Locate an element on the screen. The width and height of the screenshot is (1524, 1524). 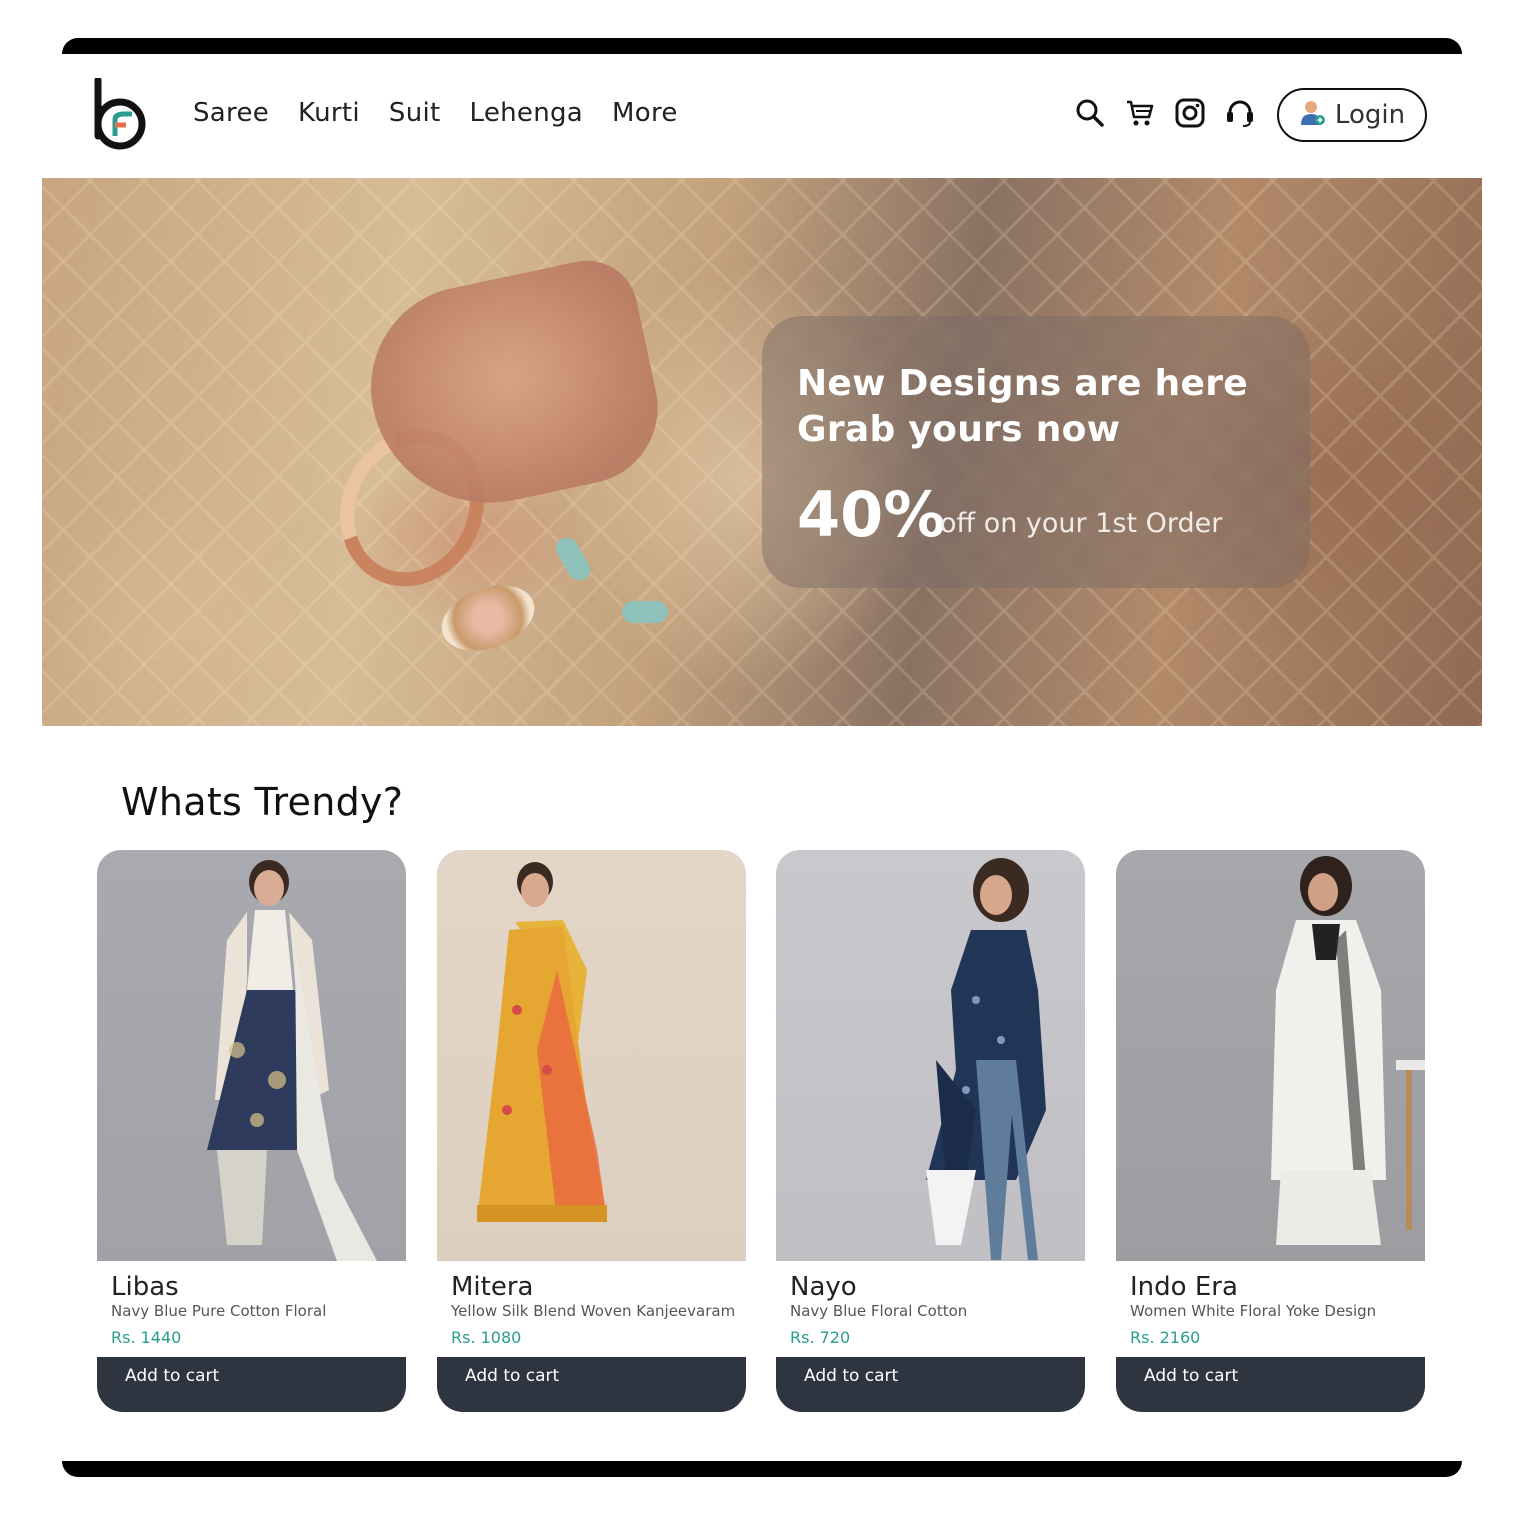
product-name: Indo Era is located at coordinates (1184, 1287).